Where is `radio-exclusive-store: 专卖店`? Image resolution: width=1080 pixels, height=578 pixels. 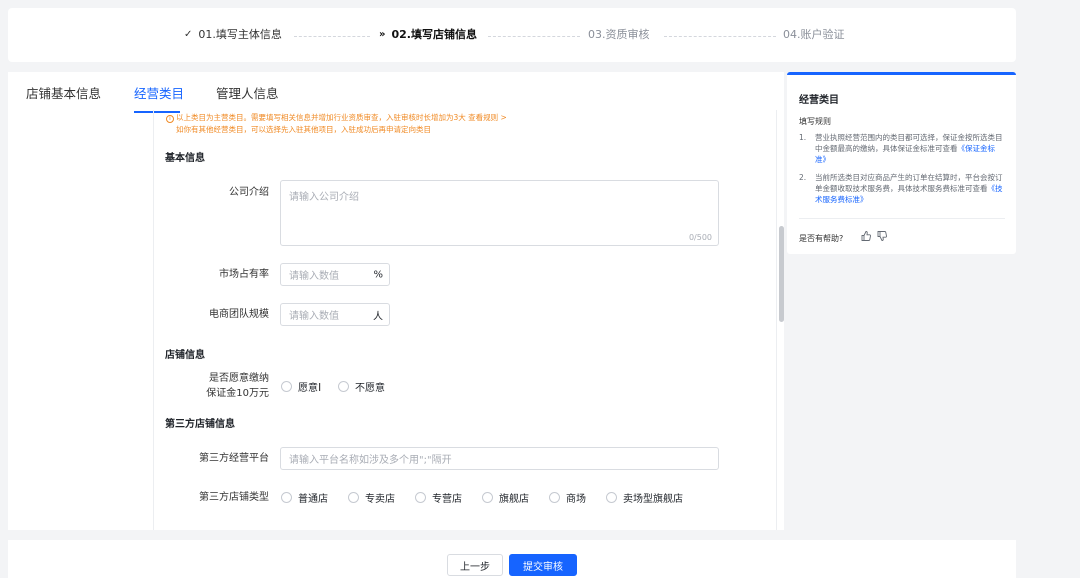 radio-exclusive-store: 专卖店 is located at coordinates (371, 497).